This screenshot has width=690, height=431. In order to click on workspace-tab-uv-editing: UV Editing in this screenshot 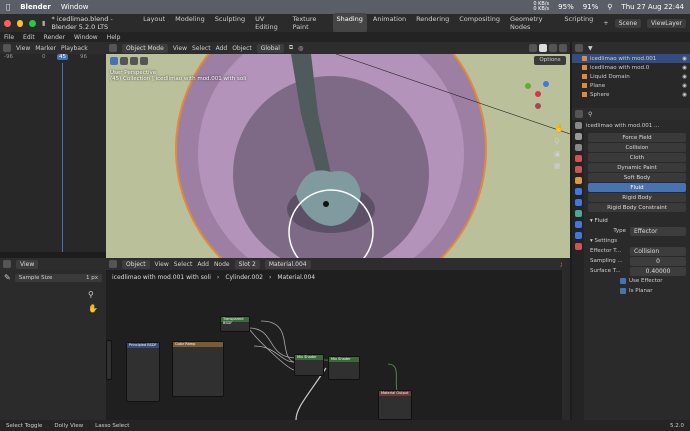, I will do `click(268, 23)`.